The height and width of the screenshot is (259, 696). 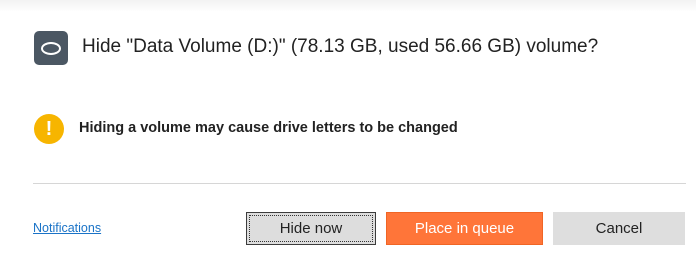 I want to click on place-in-queue-button: Place in queue, so click(x=464, y=228).